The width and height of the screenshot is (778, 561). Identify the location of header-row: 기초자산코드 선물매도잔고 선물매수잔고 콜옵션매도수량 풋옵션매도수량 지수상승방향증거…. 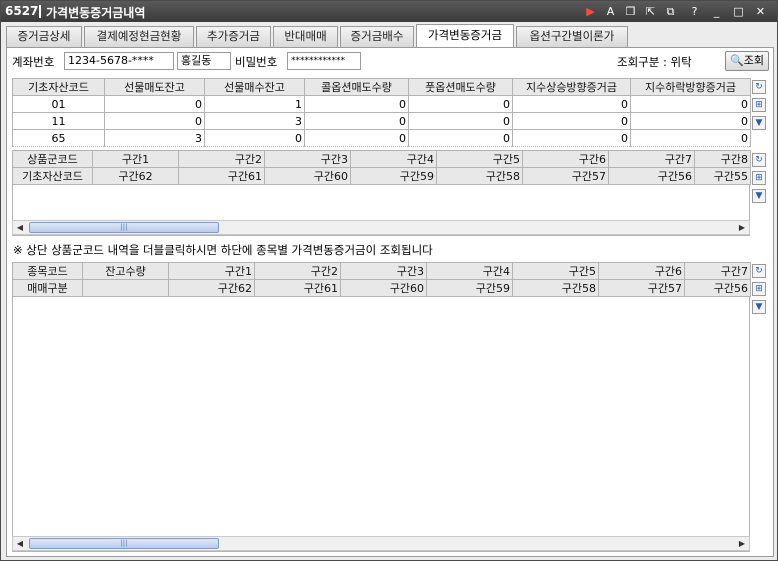
(381, 87).